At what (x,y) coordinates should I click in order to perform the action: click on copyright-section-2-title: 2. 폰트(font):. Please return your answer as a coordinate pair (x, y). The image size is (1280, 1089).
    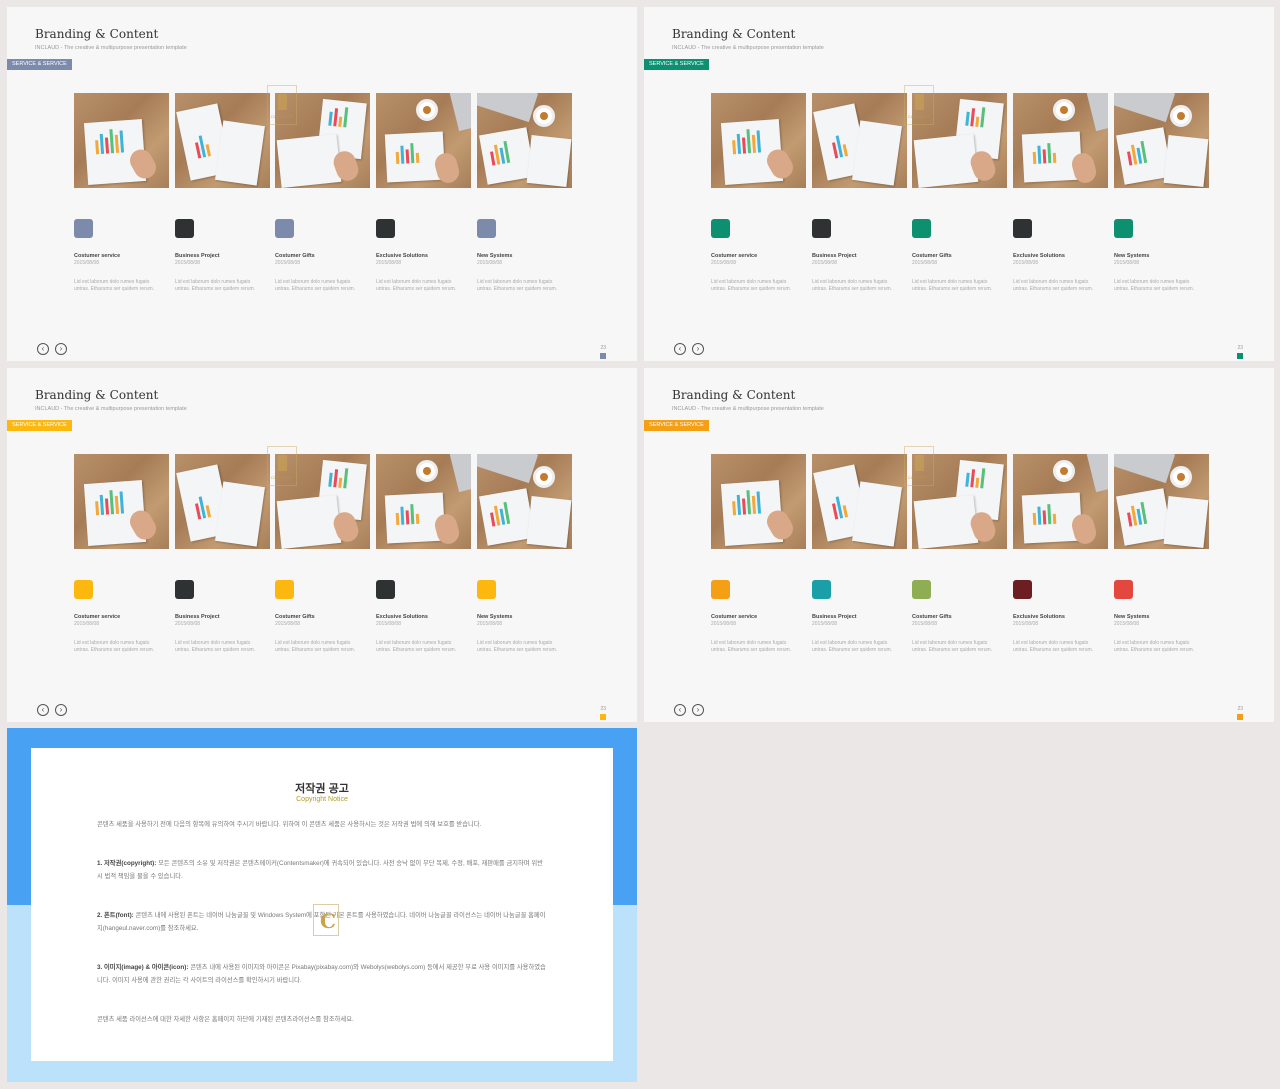
    Looking at the image, I should click on (115, 915).